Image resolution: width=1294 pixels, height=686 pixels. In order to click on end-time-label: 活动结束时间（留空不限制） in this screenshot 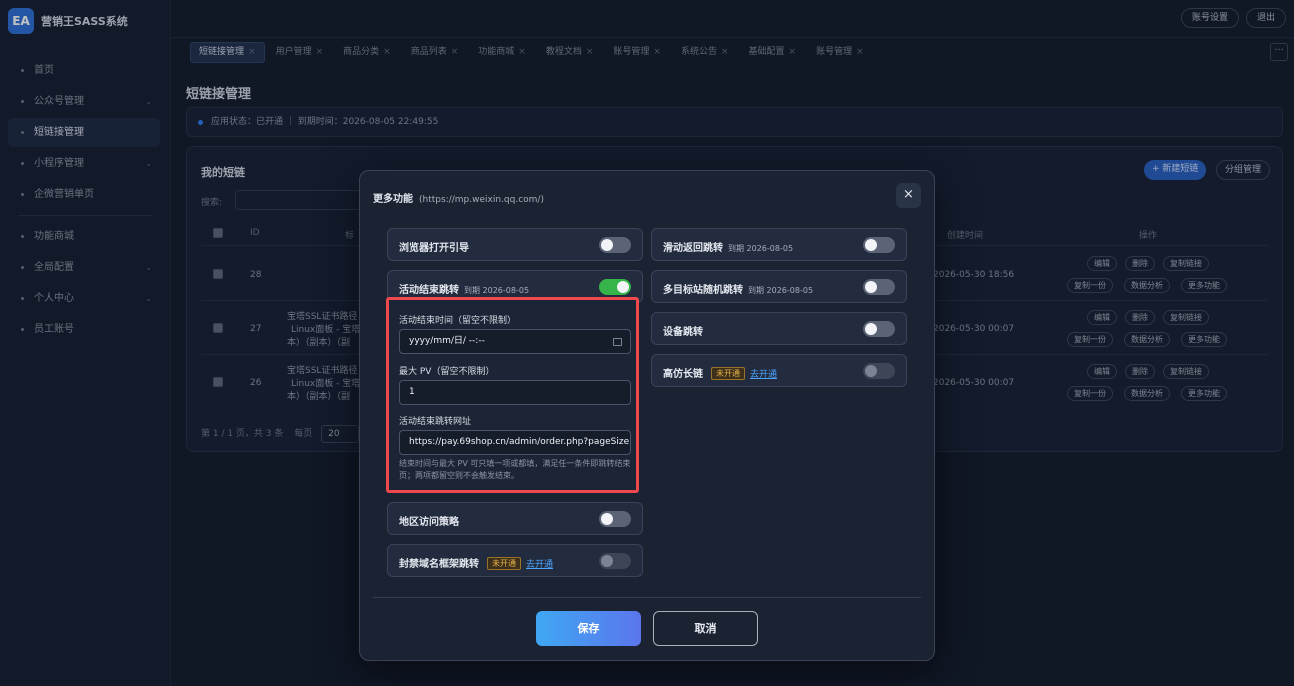, I will do `click(458, 321)`.